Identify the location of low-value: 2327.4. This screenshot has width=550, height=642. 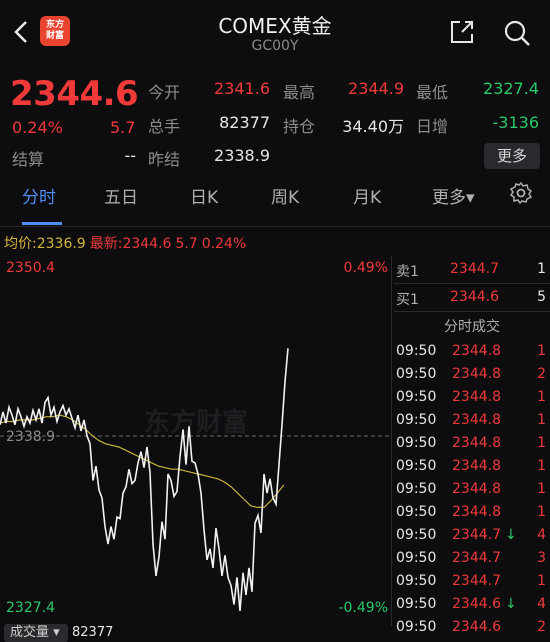
(511, 88).